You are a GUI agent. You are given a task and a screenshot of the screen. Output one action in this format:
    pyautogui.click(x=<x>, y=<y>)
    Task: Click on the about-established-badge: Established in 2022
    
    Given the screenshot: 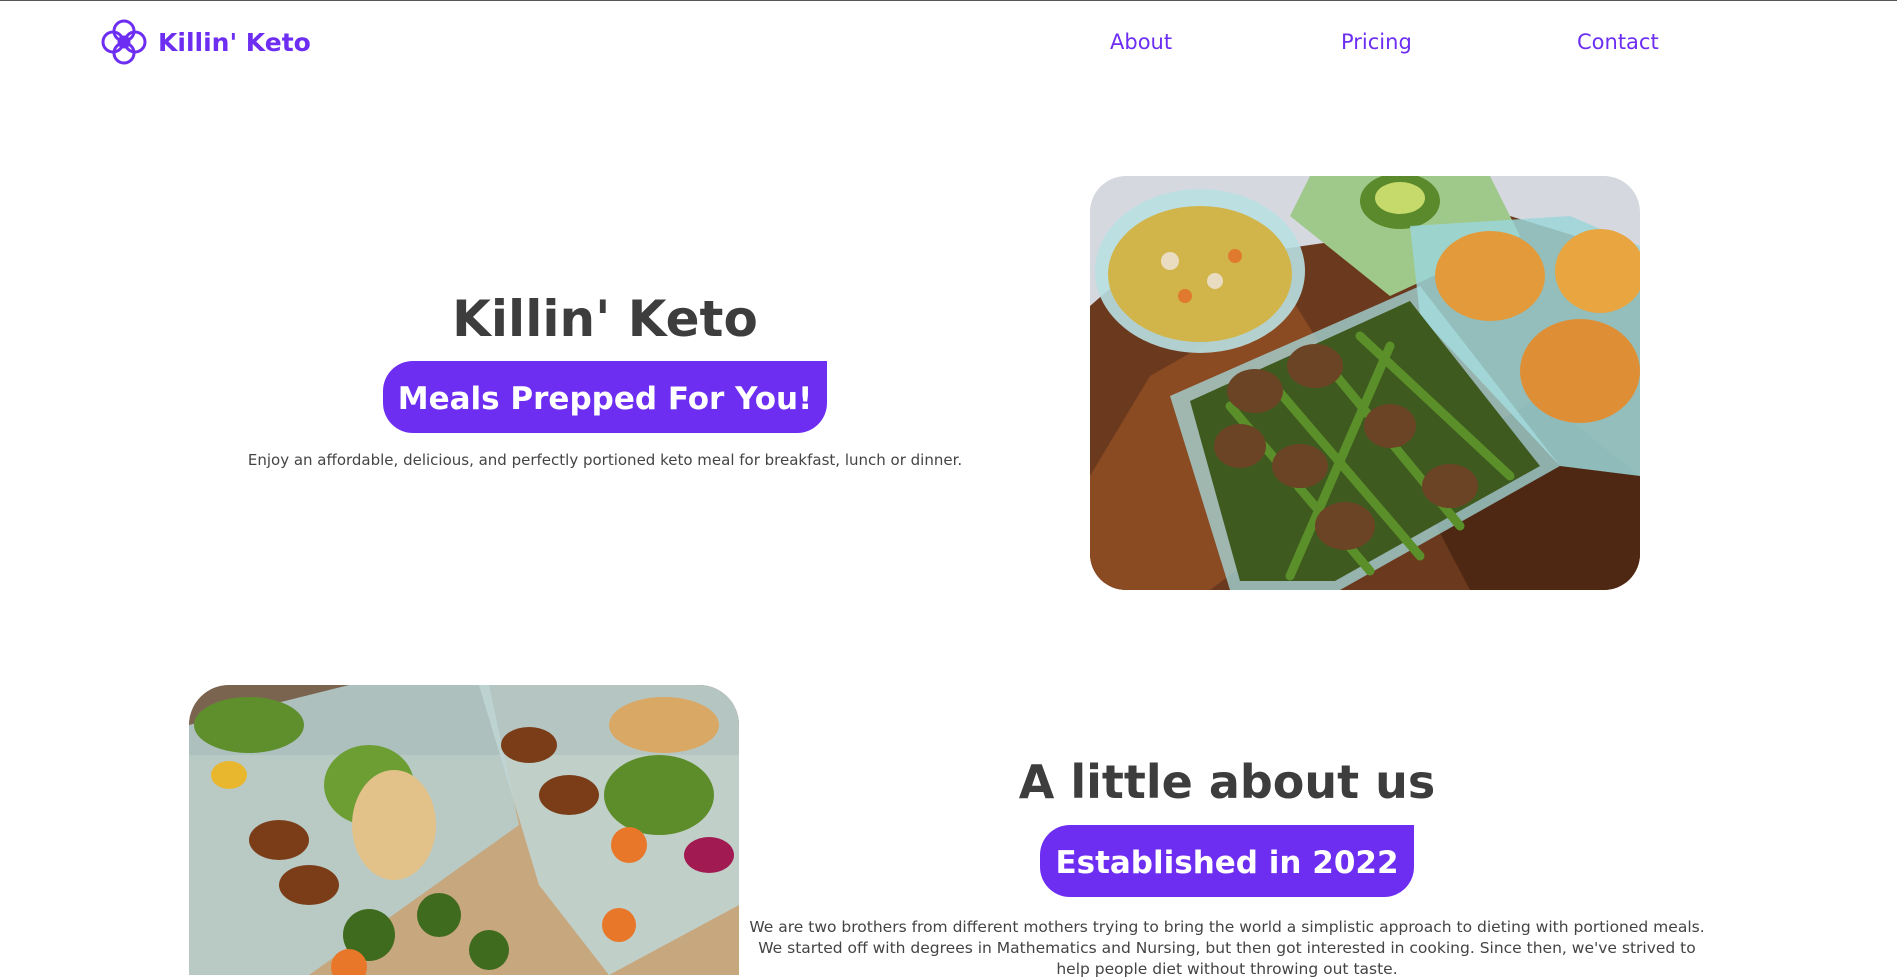 What is the action you would take?
    pyautogui.click(x=1227, y=861)
    